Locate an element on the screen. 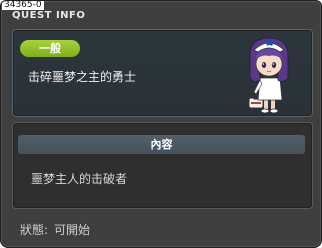 This screenshot has height=248, width=322. category-badge: 一般 is located at coordinates (50, 48).